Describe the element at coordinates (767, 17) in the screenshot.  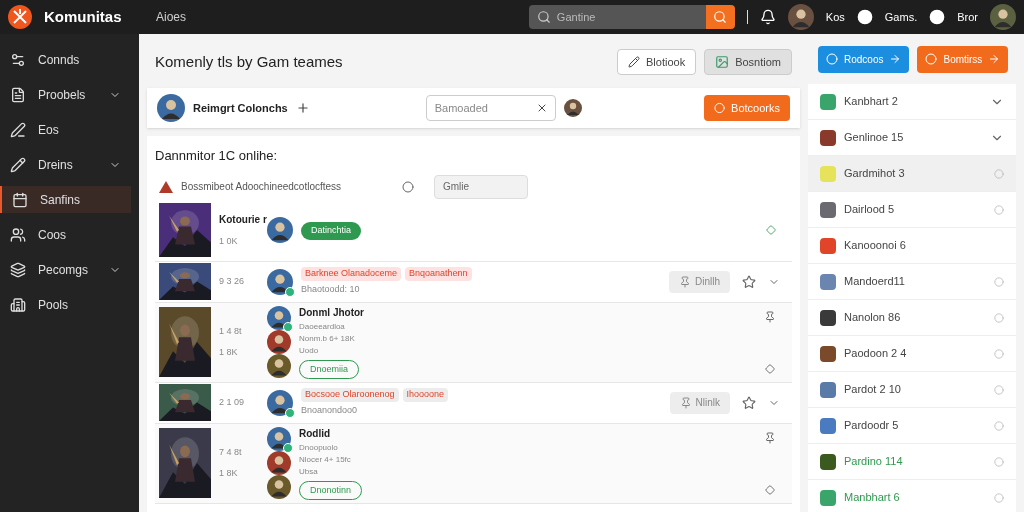
I see `bell-icon` at that location.